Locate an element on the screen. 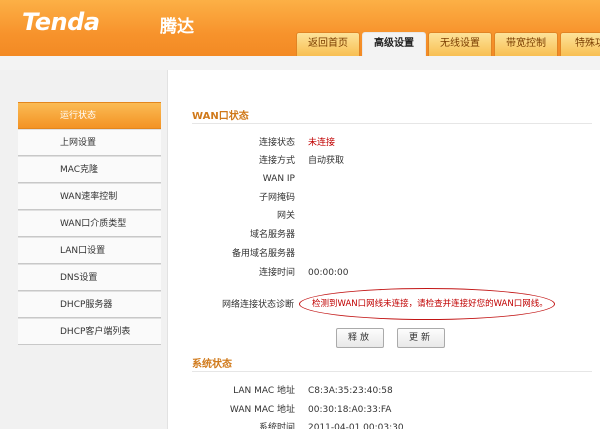 Image resolution: width=600 pixels, height=429 pixels. wan-row-subnet-mask: 子网掩码 is located at coordinates (384, 198).